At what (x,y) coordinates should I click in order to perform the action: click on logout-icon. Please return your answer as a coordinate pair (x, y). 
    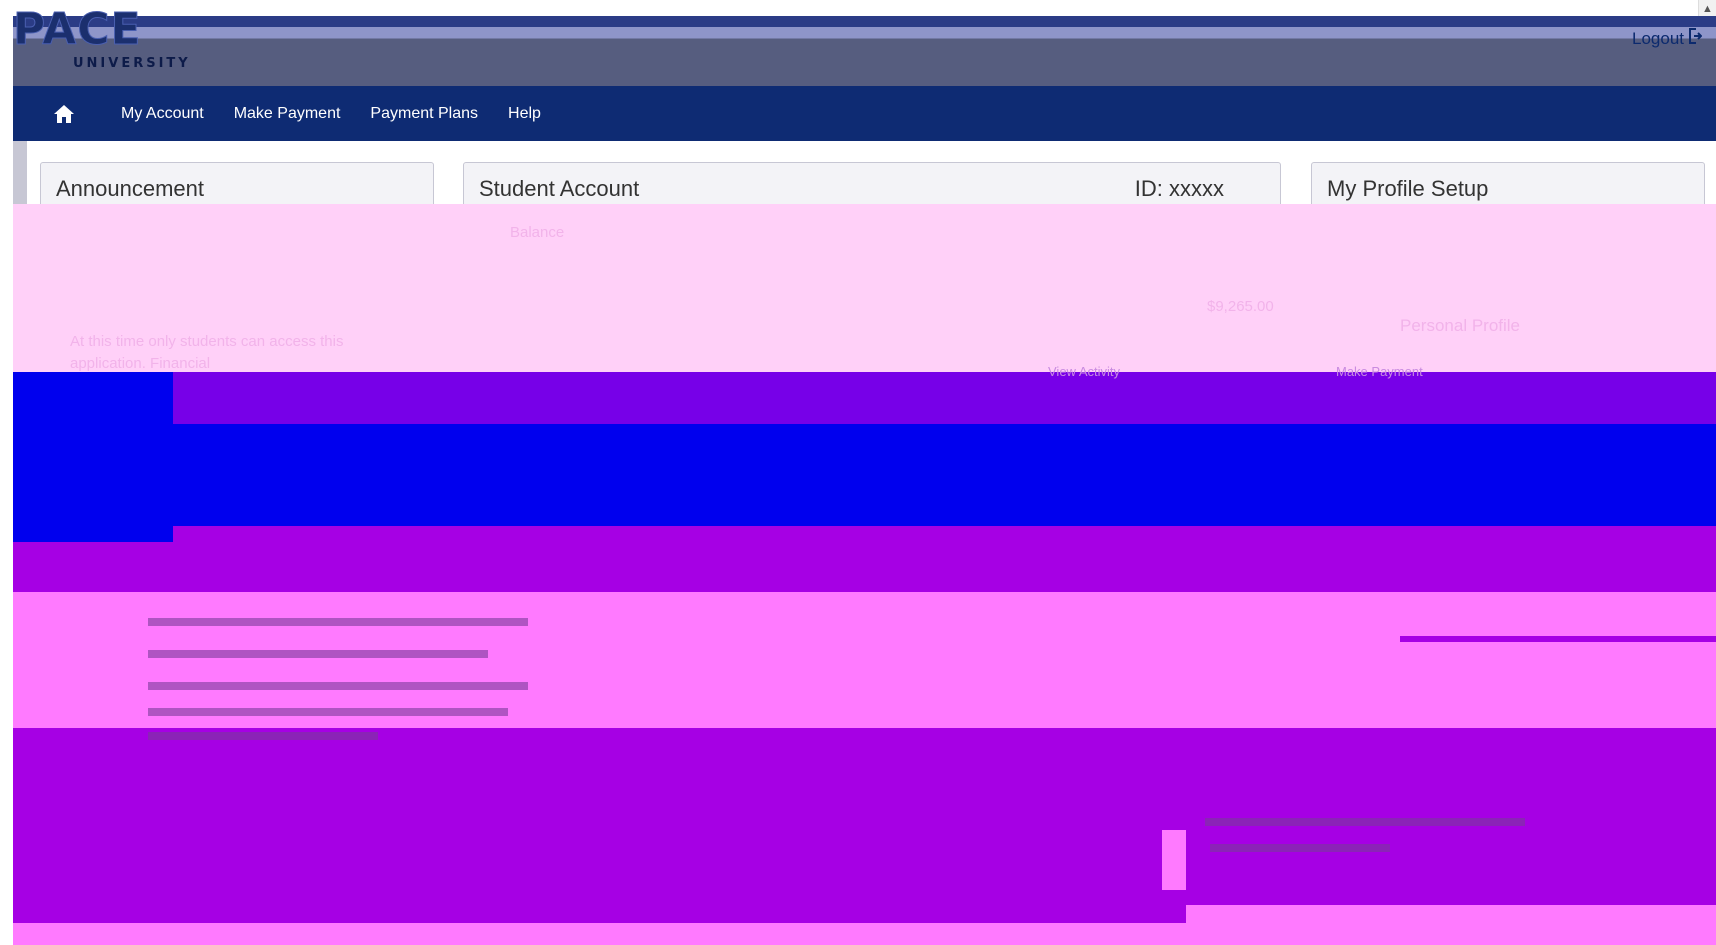
    Looking at the image, I should click on (1695, 38).